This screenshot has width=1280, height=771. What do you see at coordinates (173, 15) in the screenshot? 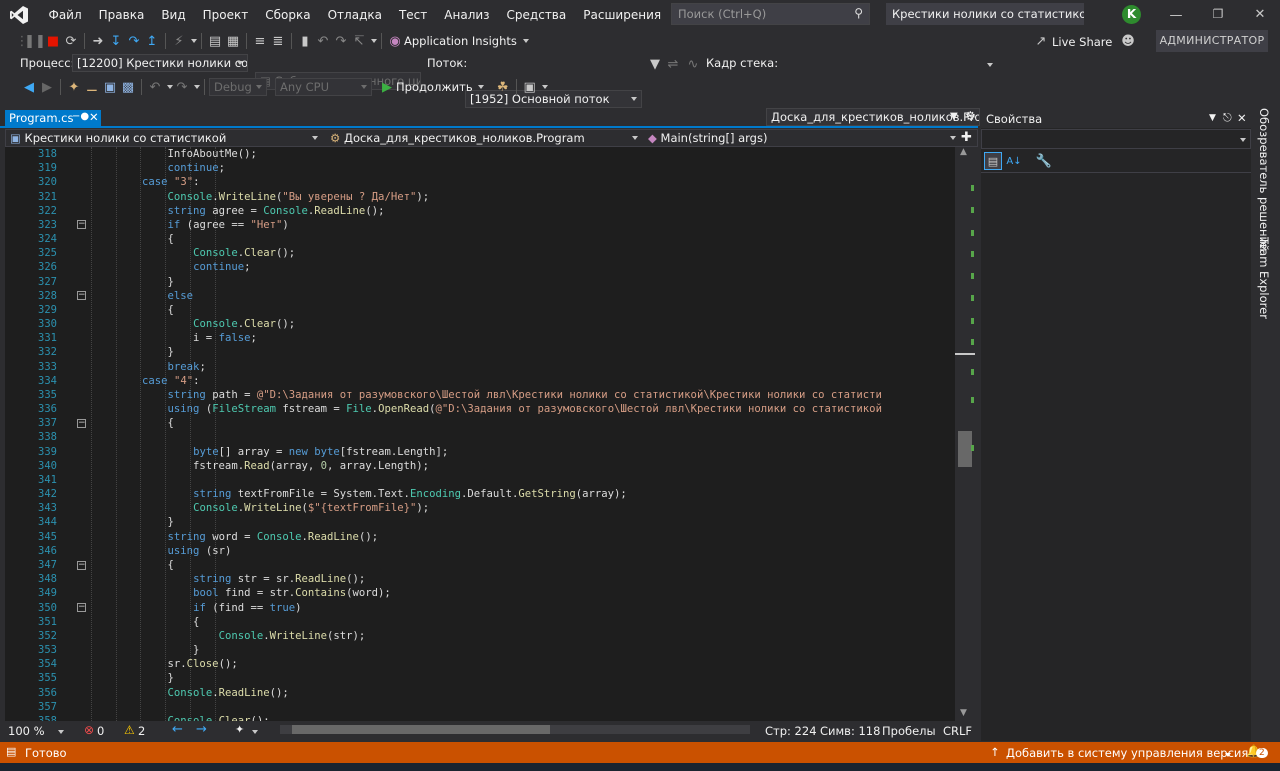
I see `menu-item-2: Вид` at bounding box center [173, 15].